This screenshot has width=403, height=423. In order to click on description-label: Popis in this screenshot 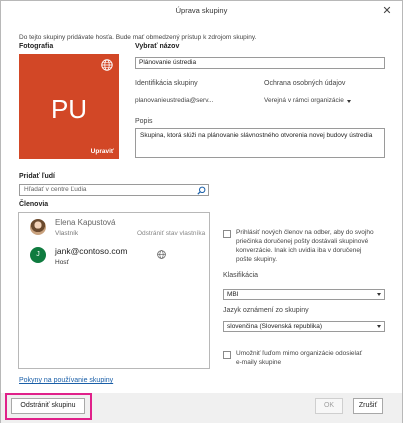, I will do `click(144, 121)`.